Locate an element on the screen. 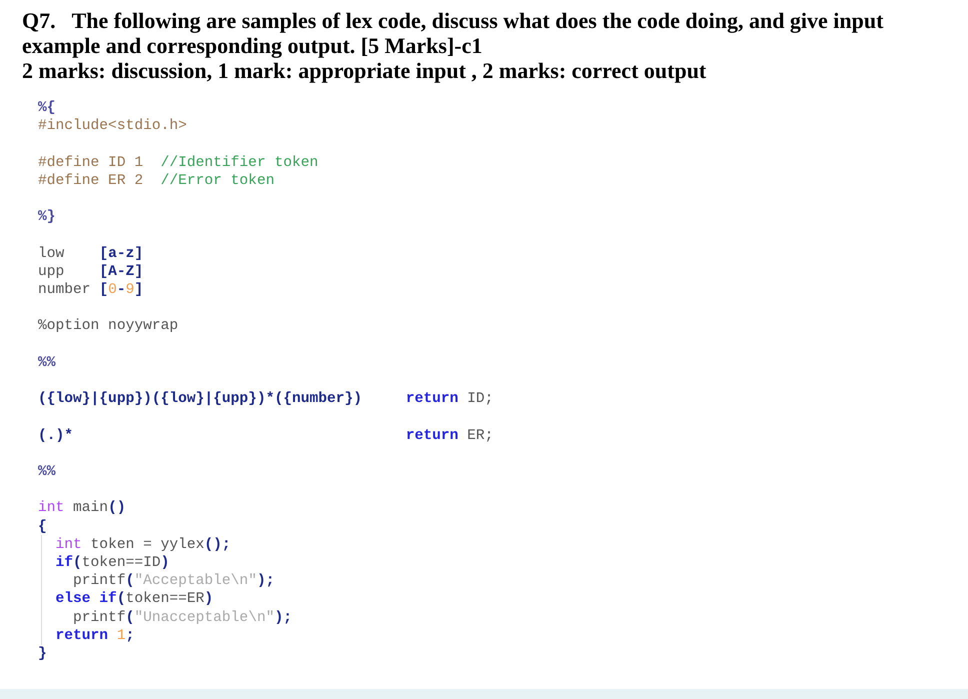 The width and height of the screenshot is (968, 699). code-line: number [0-9] is located at coordinates (91, 290).